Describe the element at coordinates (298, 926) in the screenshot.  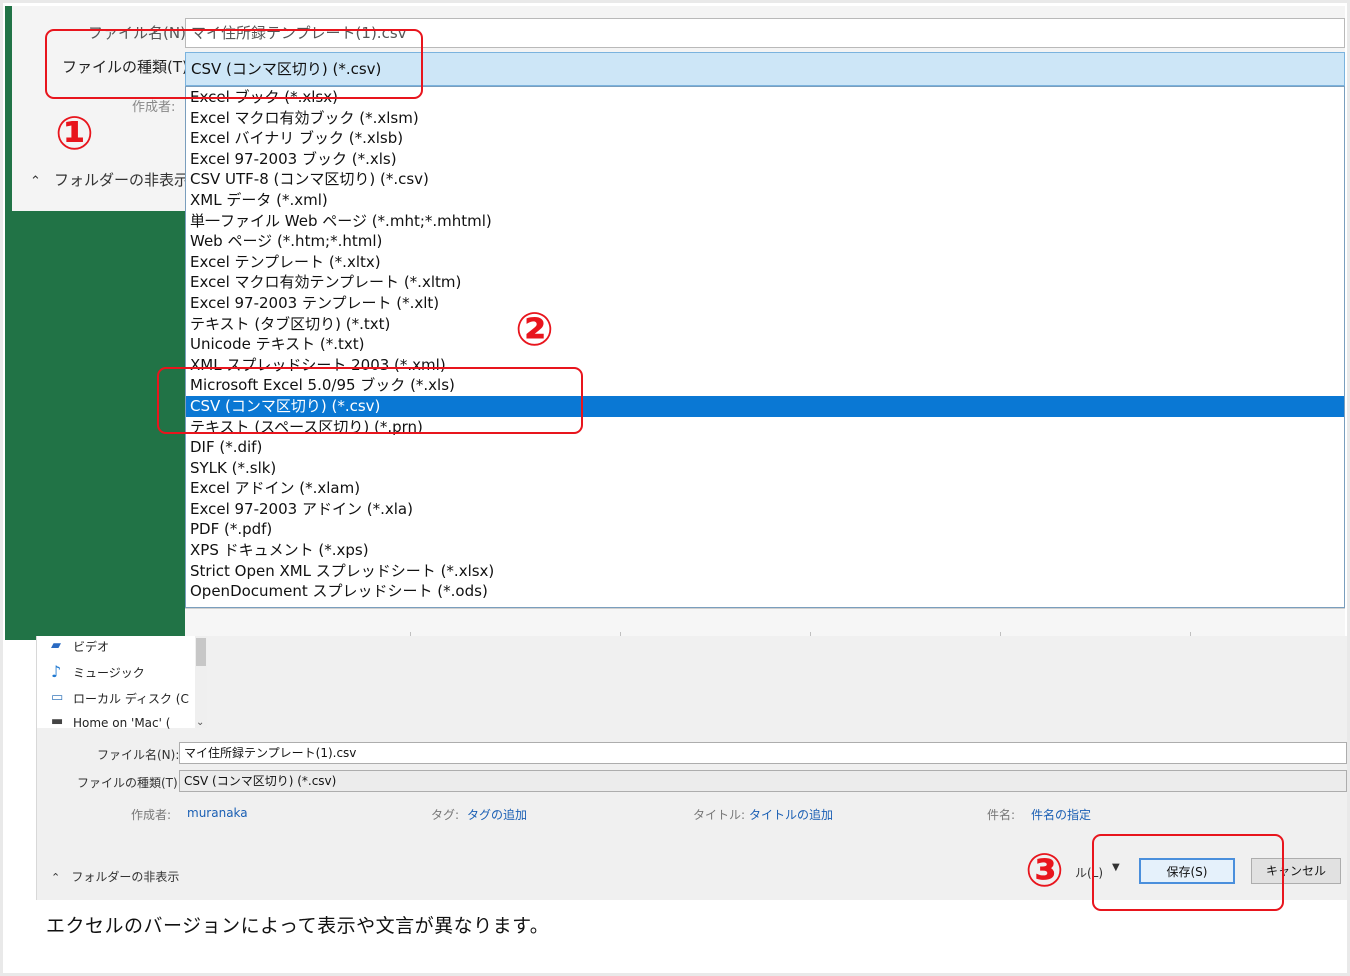
I see `caption-note: エクセルのバージョンによって表示や文言が異なります。` at that location.